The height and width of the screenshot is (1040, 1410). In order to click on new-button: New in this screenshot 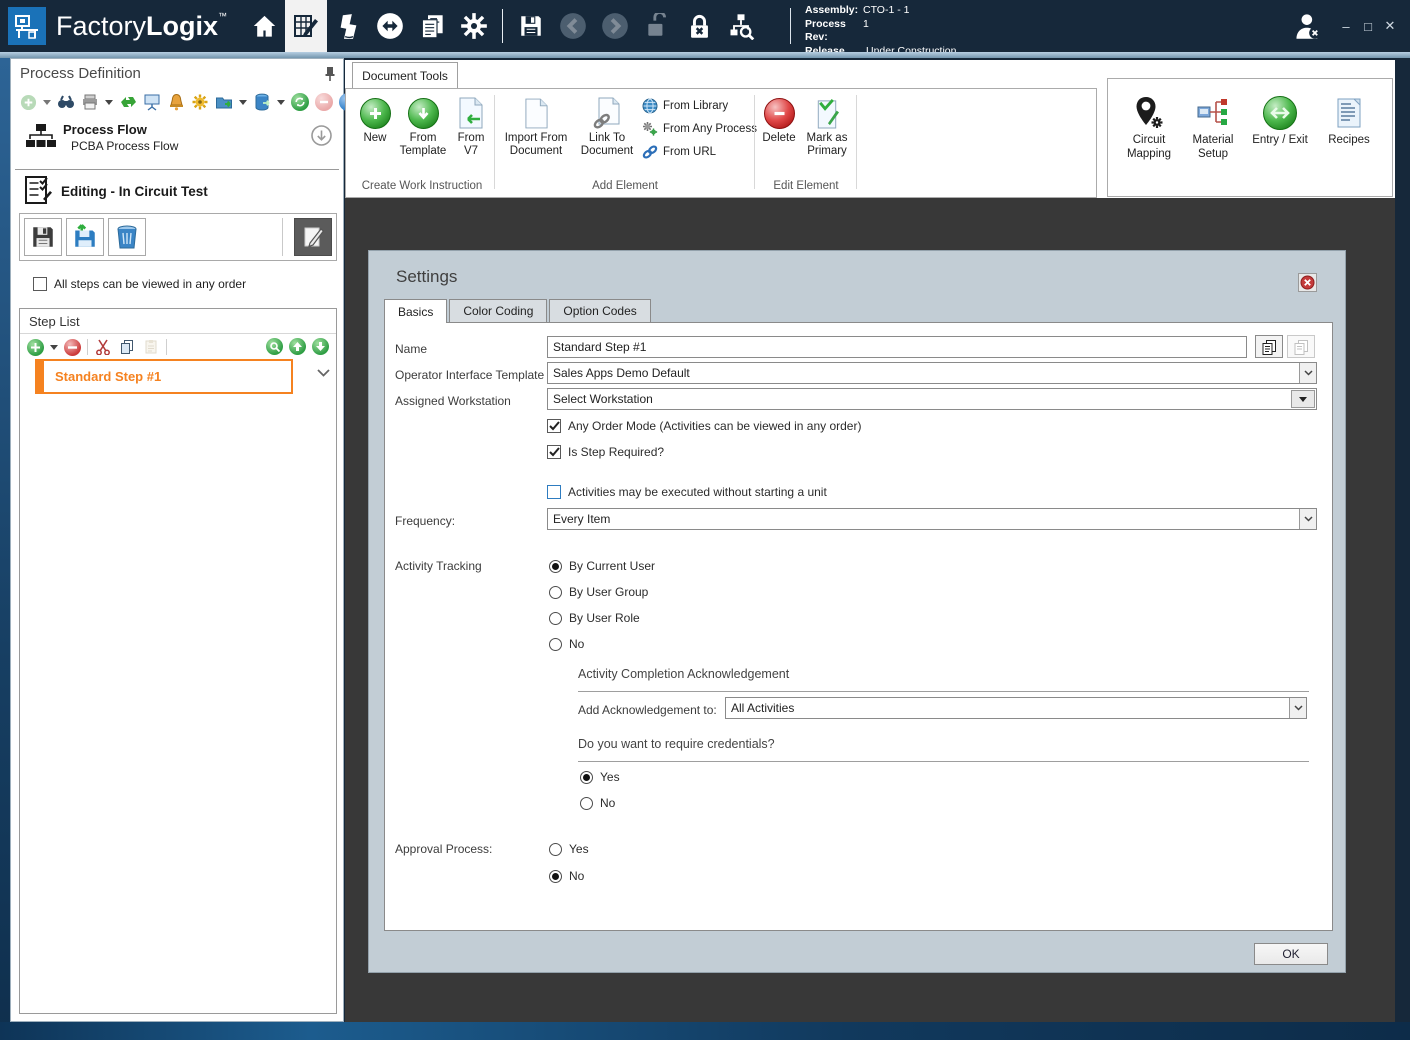, I will do `click(375, 119)`.